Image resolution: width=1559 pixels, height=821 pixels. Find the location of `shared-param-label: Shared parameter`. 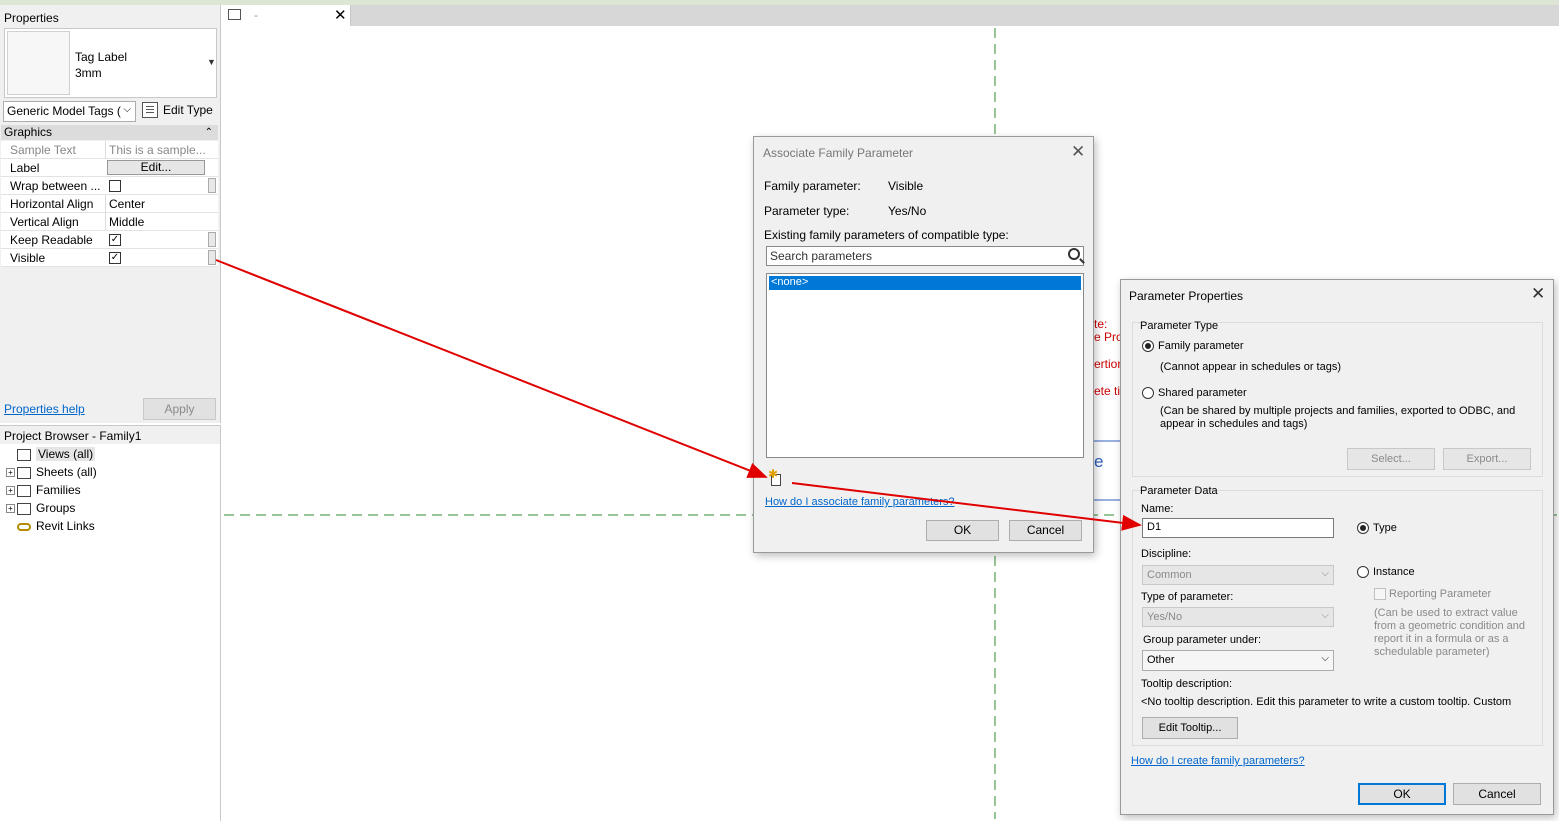

shared-param-label: Shared parameter is located at coordinates (1202, 393).